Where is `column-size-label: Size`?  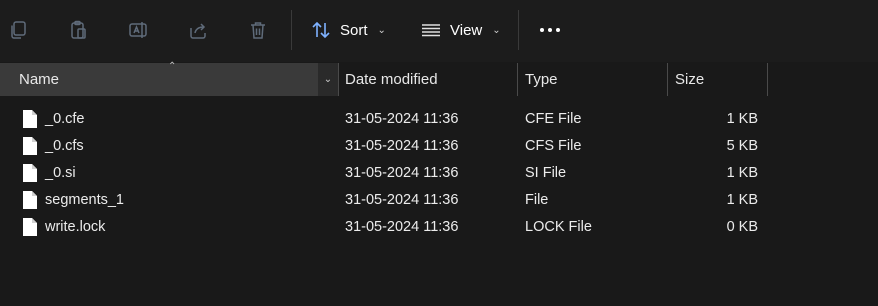 column-size-label: Size is located at coordinates (690, 79).